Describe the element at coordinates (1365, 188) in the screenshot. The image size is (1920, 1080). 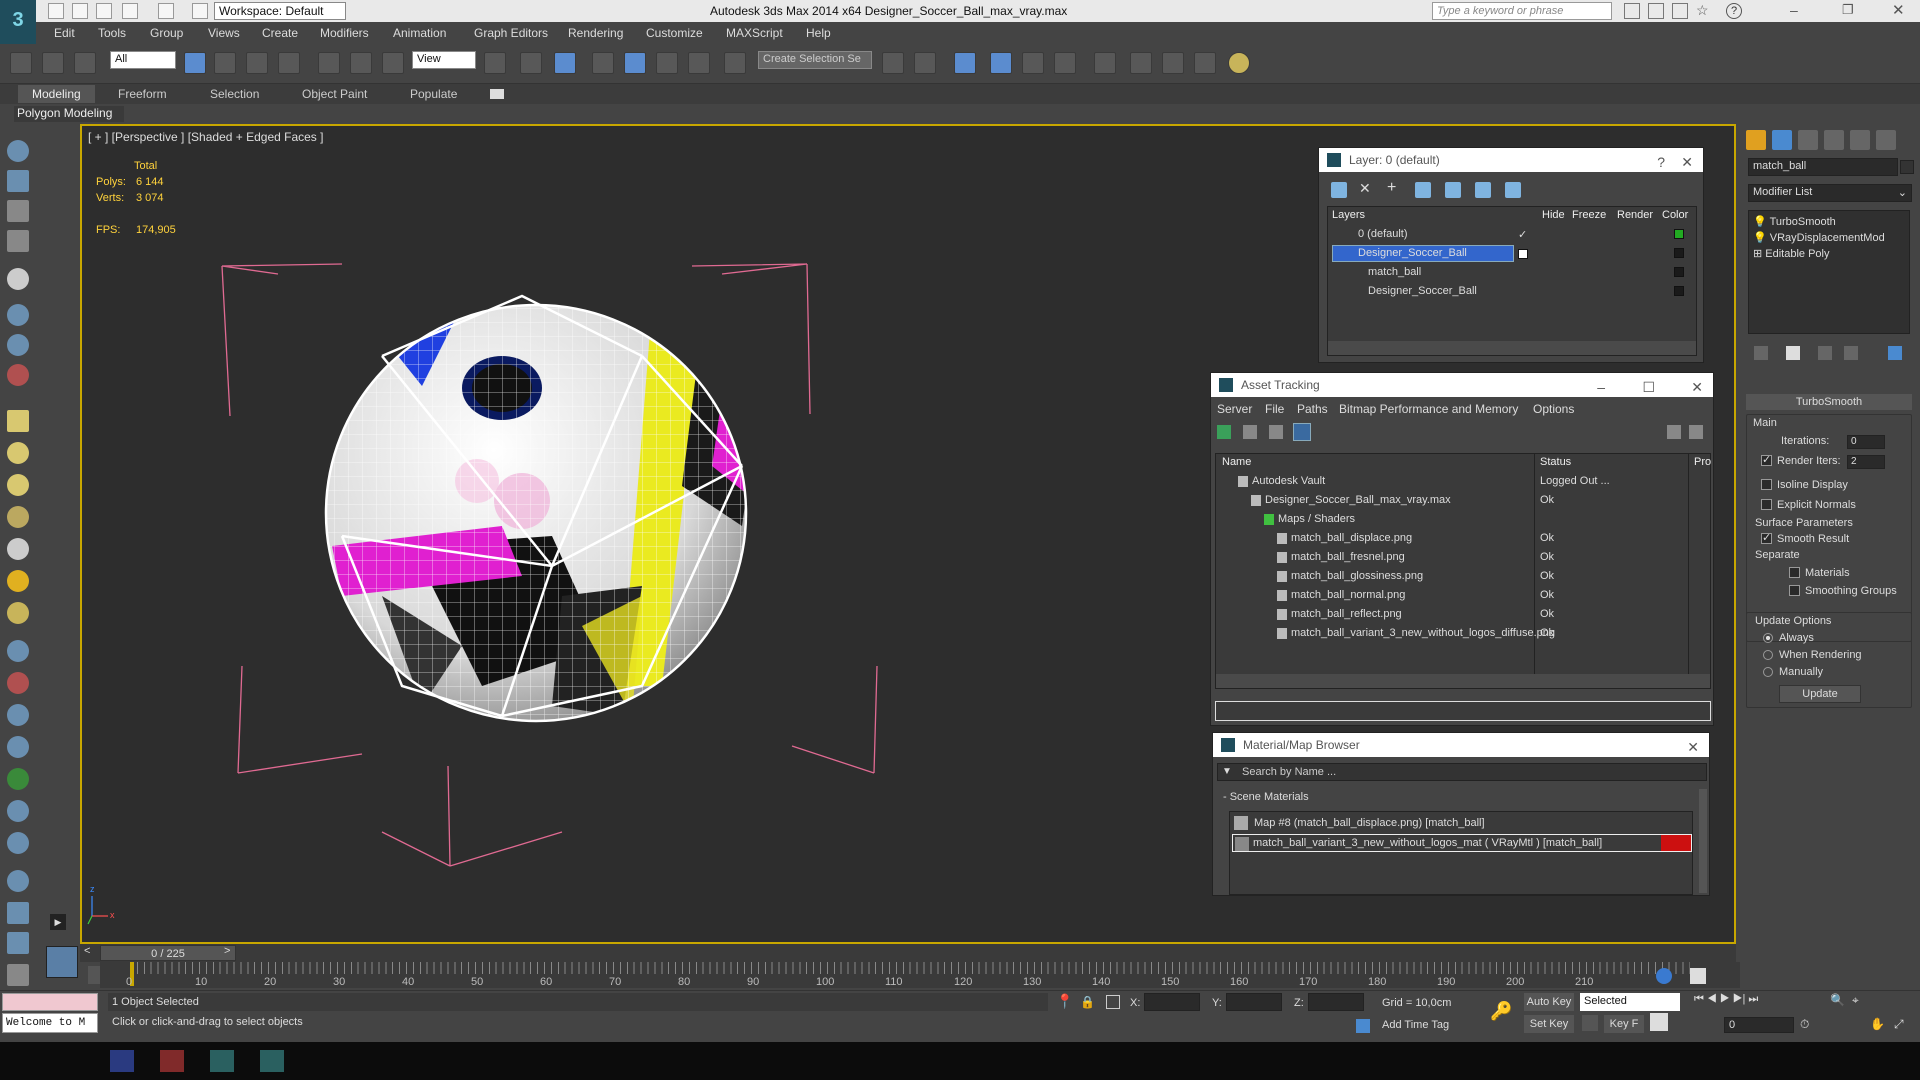
I see `delete-layer-icon: ✕` at that location.